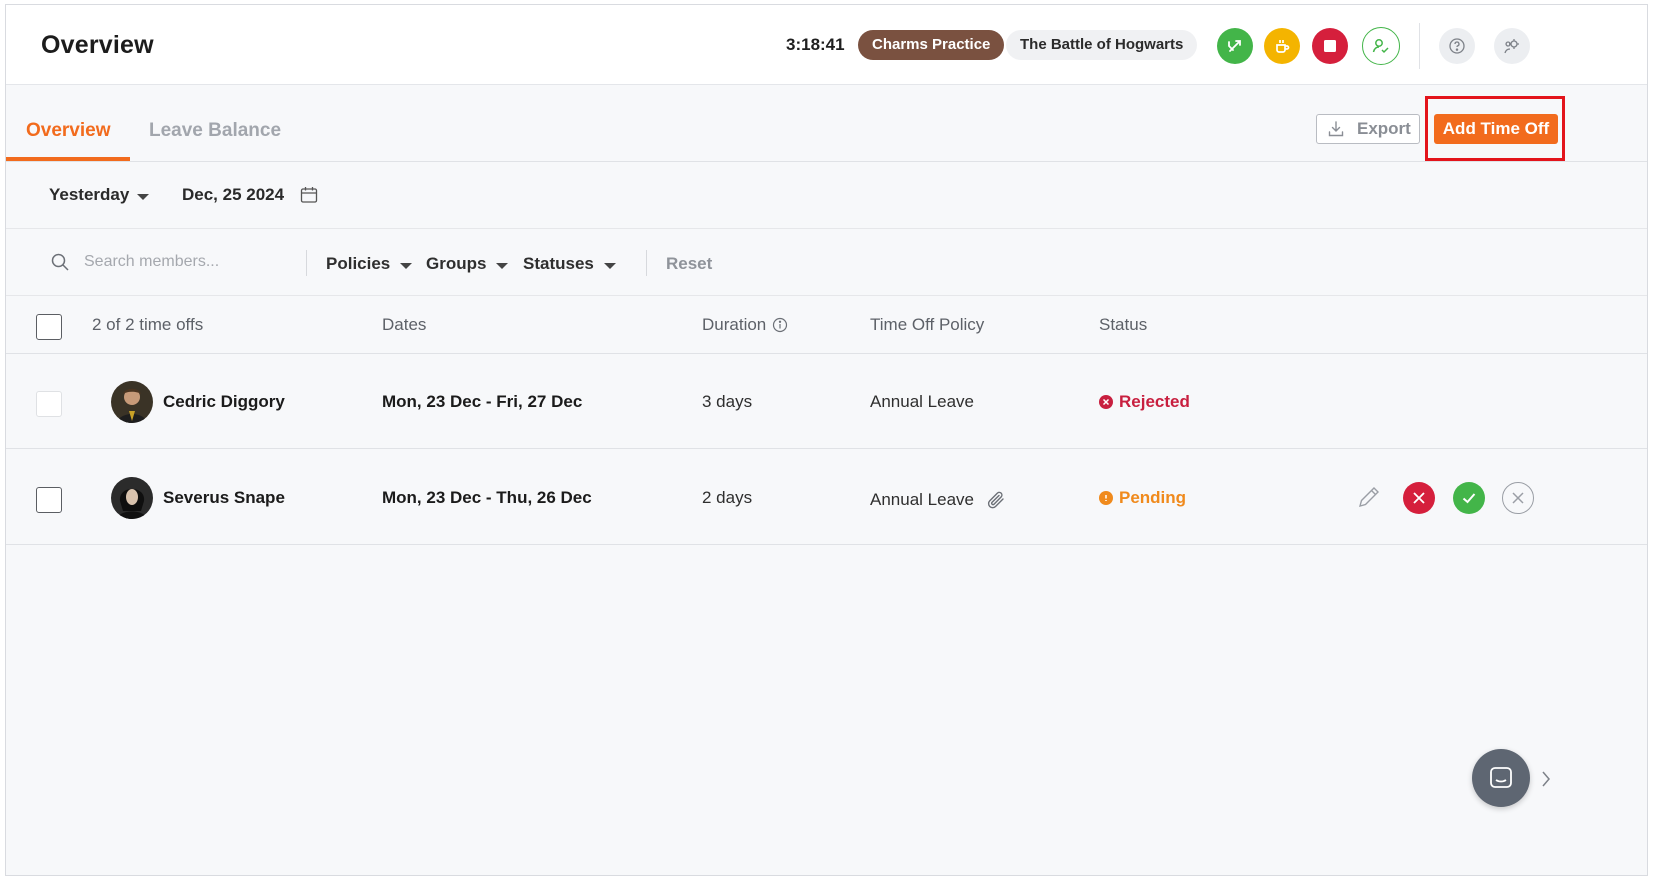 This screenshot has height=878, width=1653. Describe the element at coordinates (1106, 402) in the screenshot. I see `rejected-icon` at that location.